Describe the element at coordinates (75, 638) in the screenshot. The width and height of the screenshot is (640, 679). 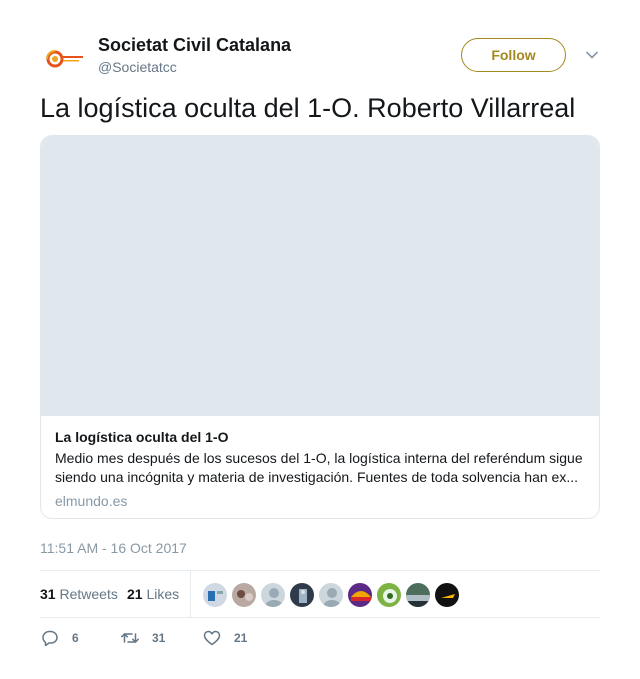
I see `reply-count: 6` at that location.